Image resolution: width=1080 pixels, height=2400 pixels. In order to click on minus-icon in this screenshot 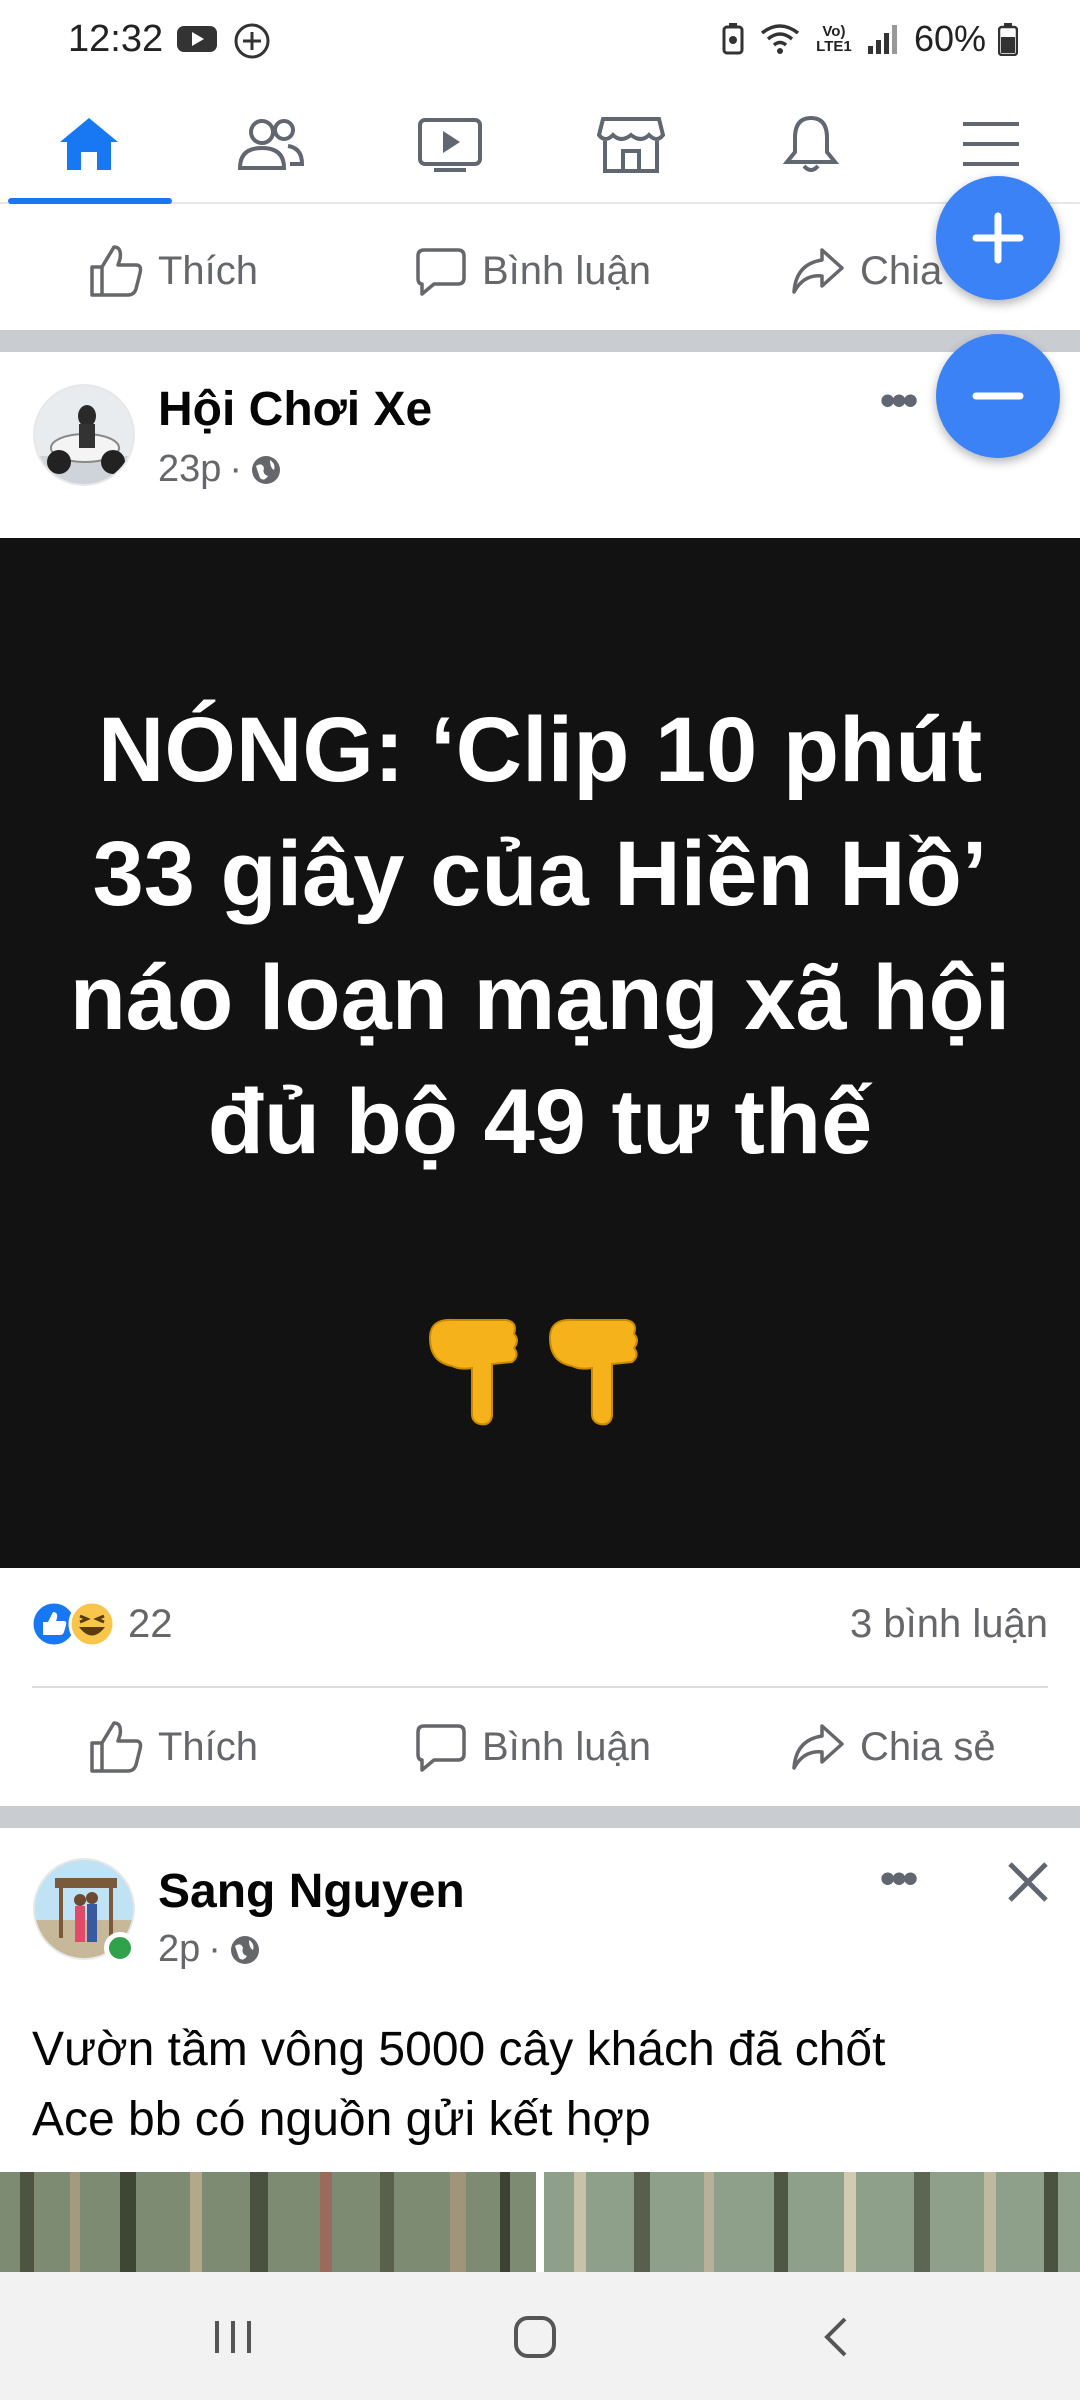, I will do `click(998, 396)`.